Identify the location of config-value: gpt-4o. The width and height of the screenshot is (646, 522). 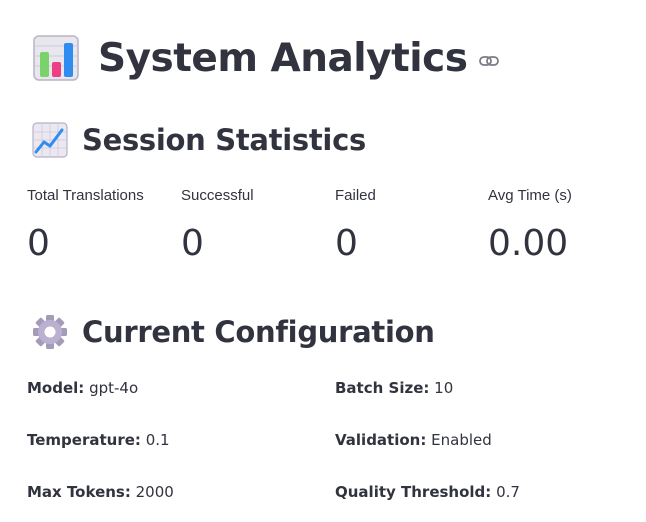
(114, 388).